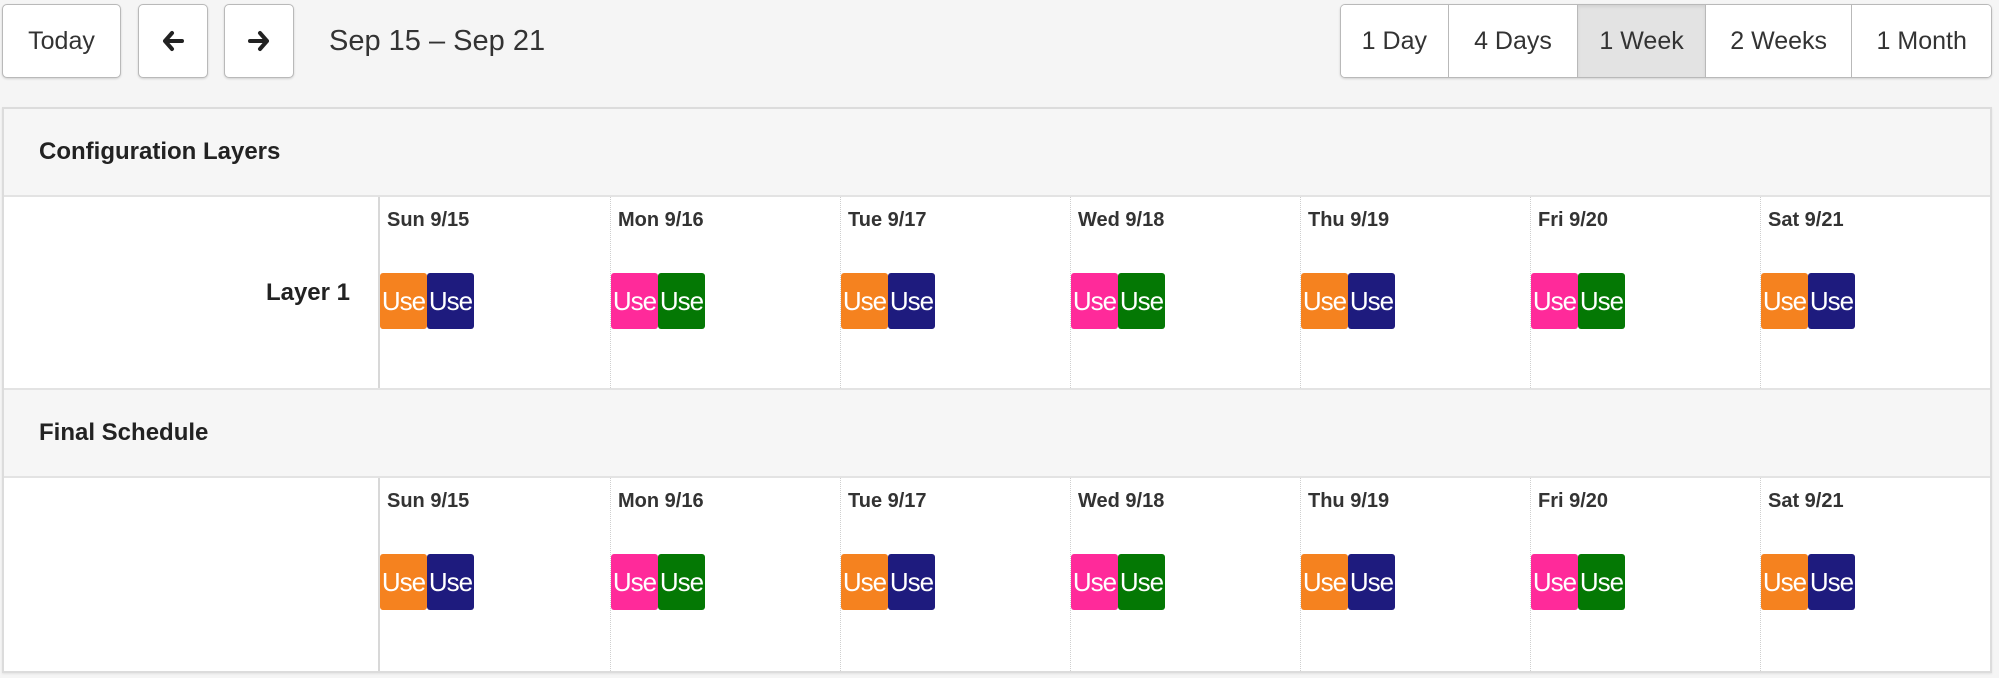 Image resolution: width=1999 pixels, height=678 pixels. I want to click on today-button: Today, so click(61, 41).